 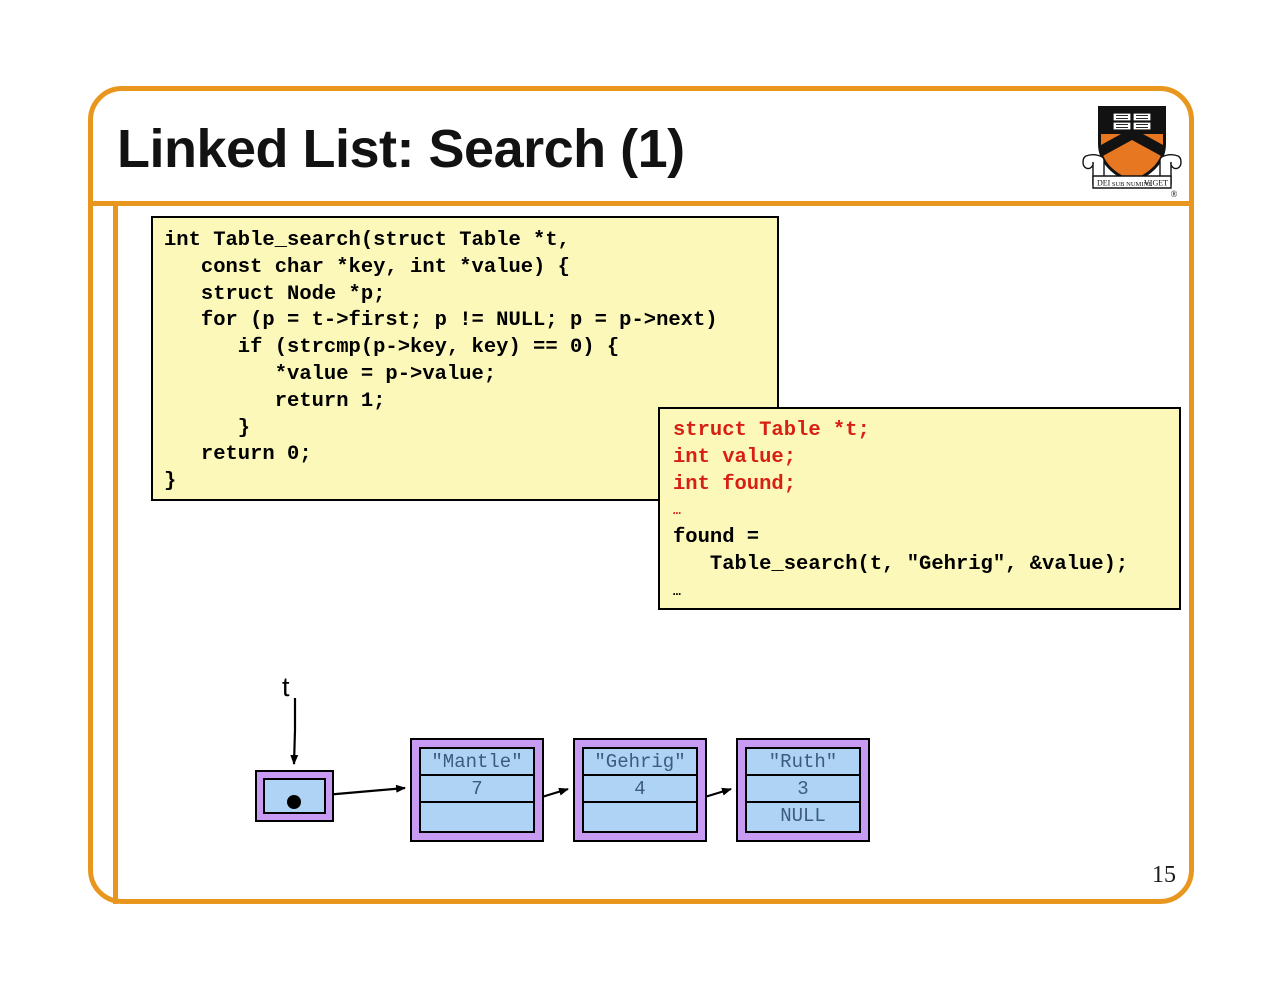 What do you see at coordinates (286, 687) in the screenshot?
I see `pointer-label-t: t` at bounding box center [286, 687].